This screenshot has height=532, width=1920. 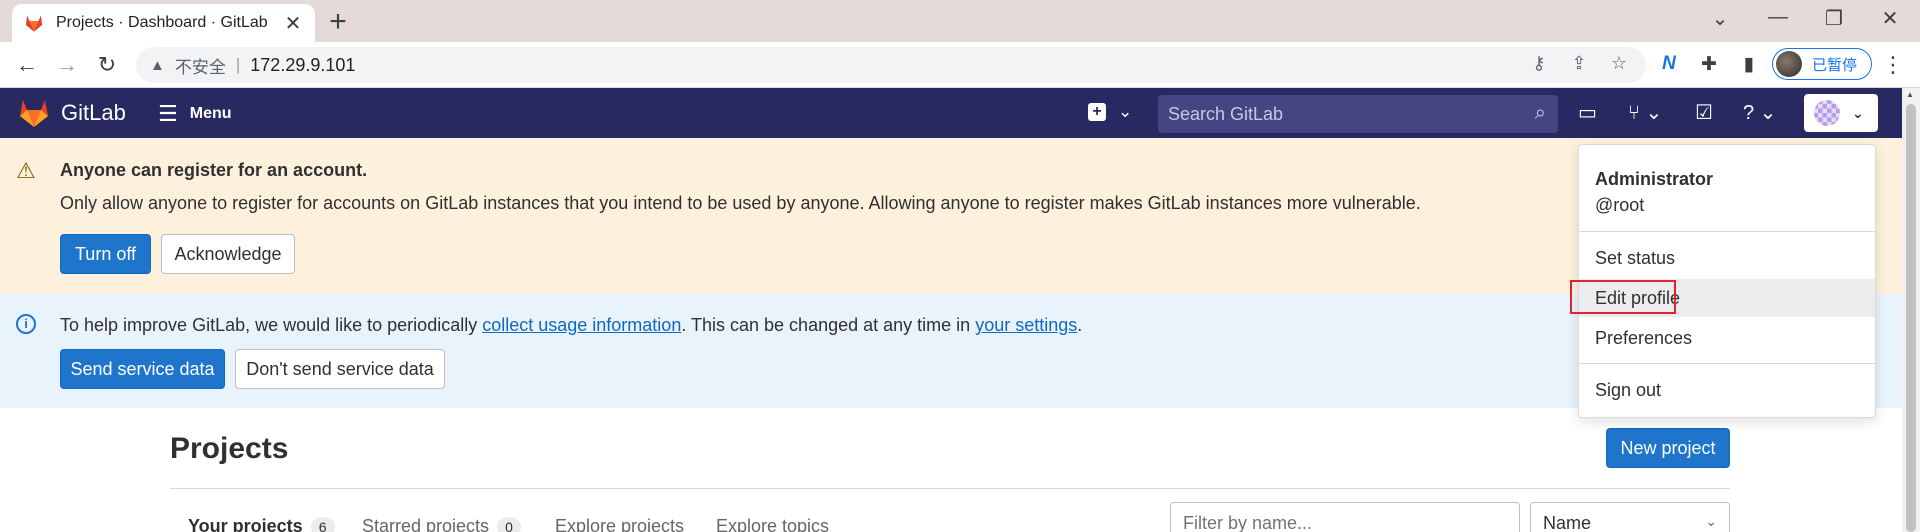 What do you see at coordinates (1720, 18) in the screenshot?
I see `tab-search-chevron-icon: ⌄` at bounding box center [1720, 18].